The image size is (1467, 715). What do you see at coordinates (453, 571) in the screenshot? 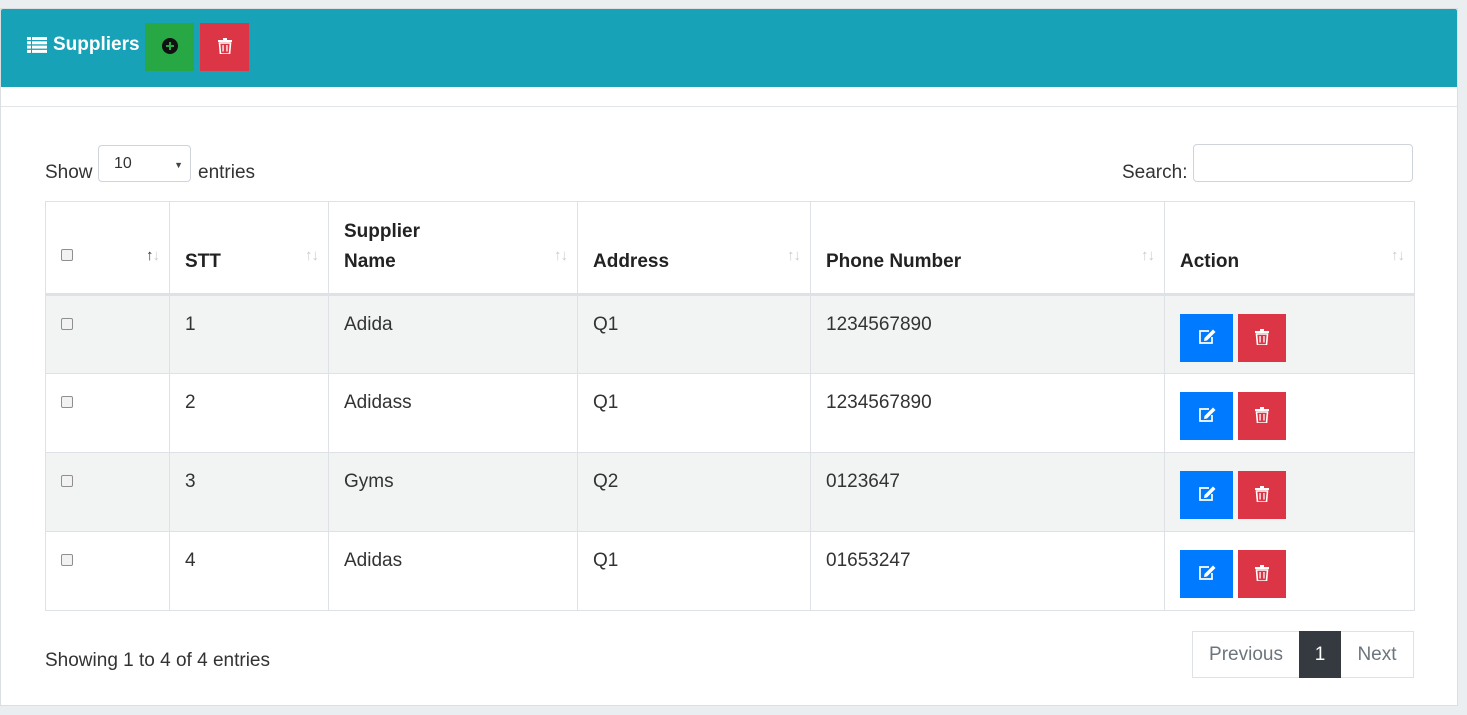
I see `cell-supplier-name: Adidas` at bounding box center [453, 571].